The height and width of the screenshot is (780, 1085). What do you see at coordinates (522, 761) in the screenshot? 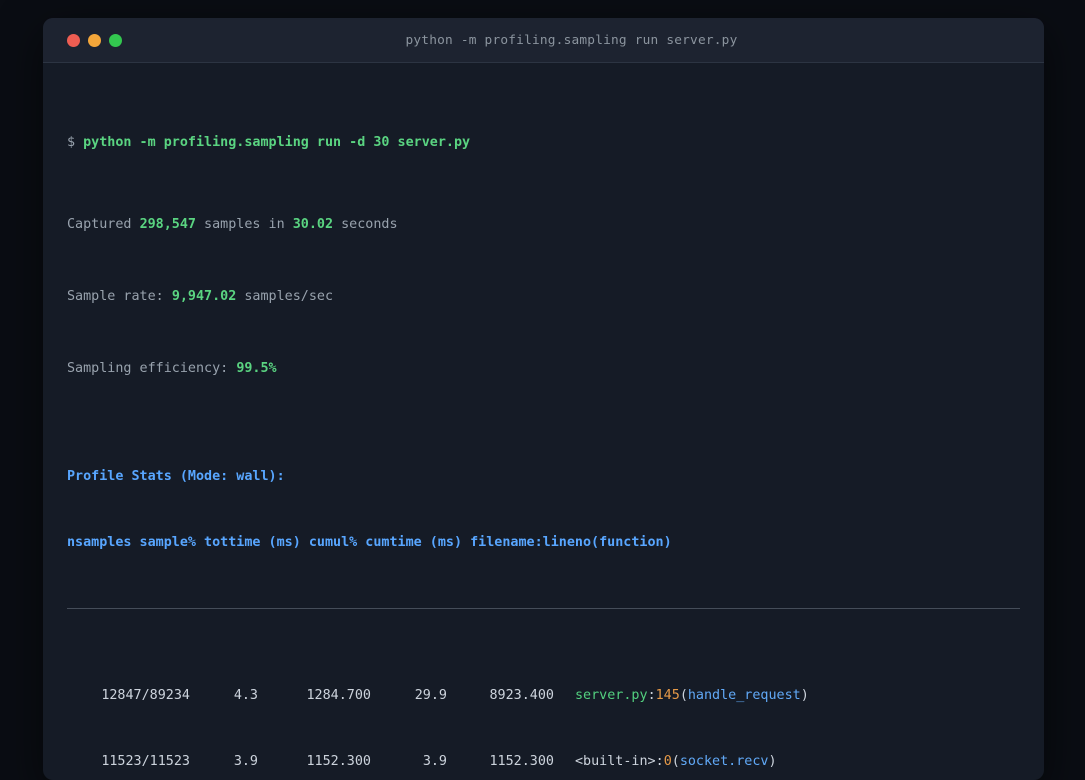
I see `cumtime-cell: 1152.300` at bounding box center [522, 761].